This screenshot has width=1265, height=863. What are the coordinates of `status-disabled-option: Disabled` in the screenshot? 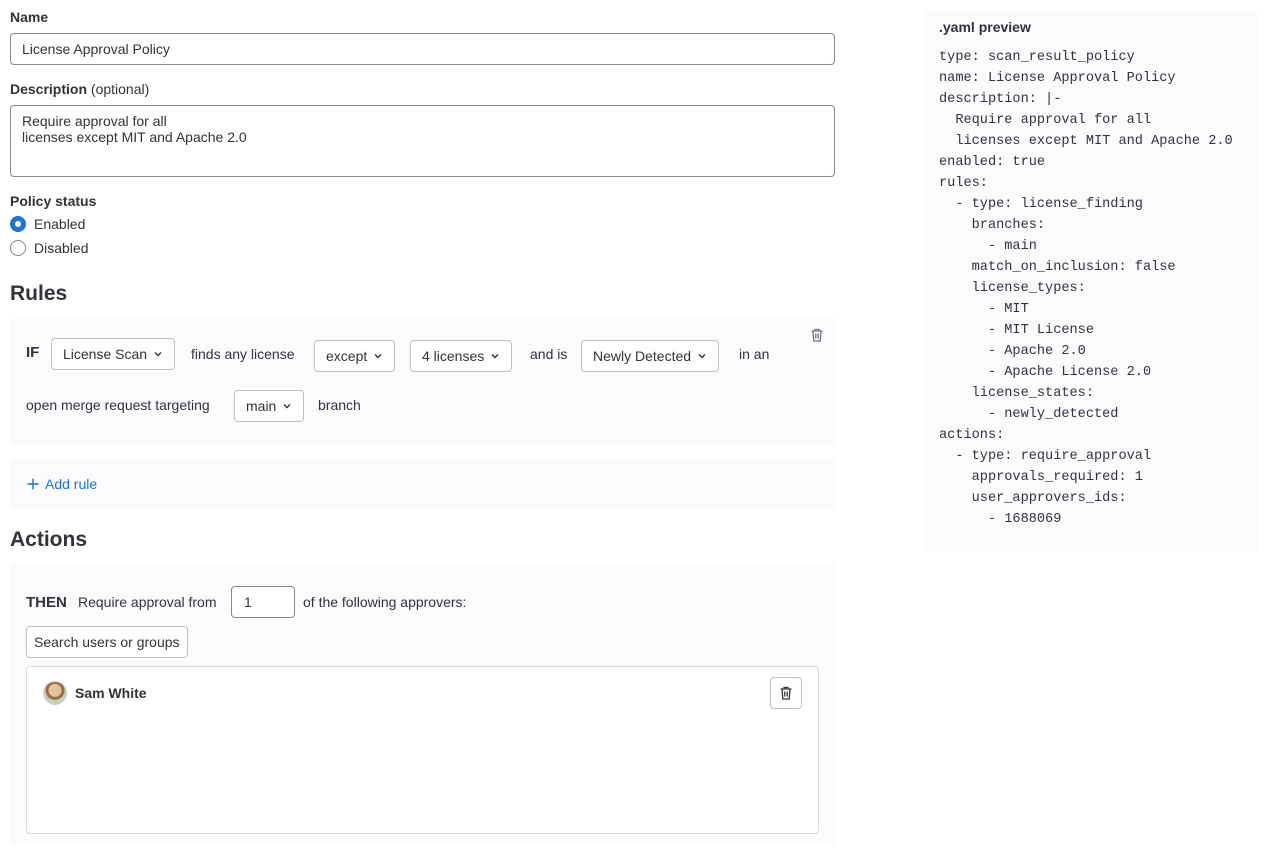 It's located at (49, 248).